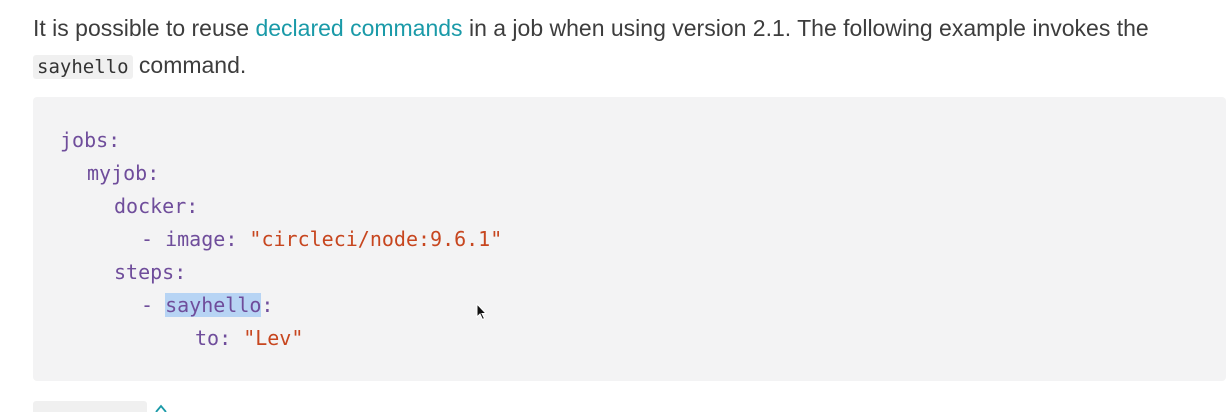 Image resolution: width=1226 pixels, height=412 pixels. I want to click on code-line-image: - image: "circleci/node:9.6.1", so click(321, 239).